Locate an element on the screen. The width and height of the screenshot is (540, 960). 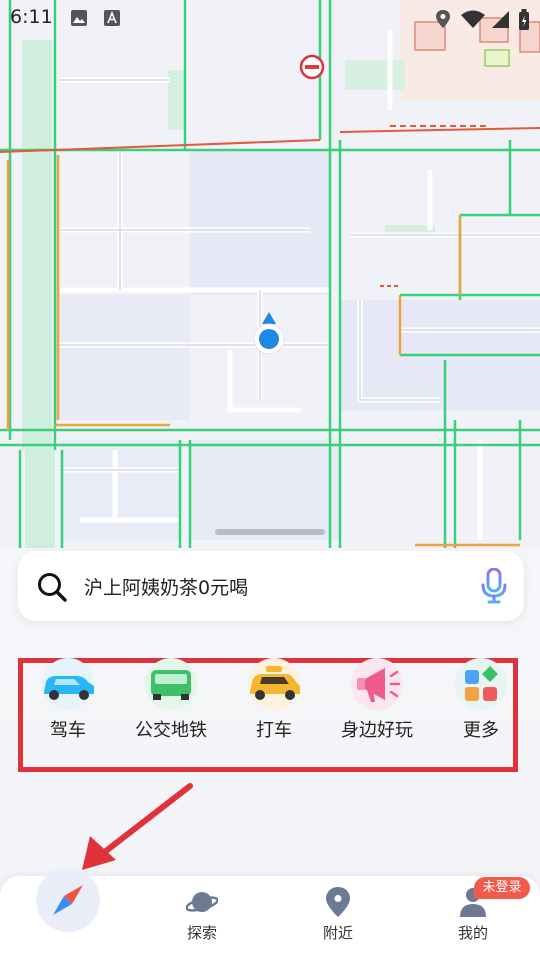
search-bar: 沪上阿姨奶茶0元喝 is located at coordinates (271, 586).